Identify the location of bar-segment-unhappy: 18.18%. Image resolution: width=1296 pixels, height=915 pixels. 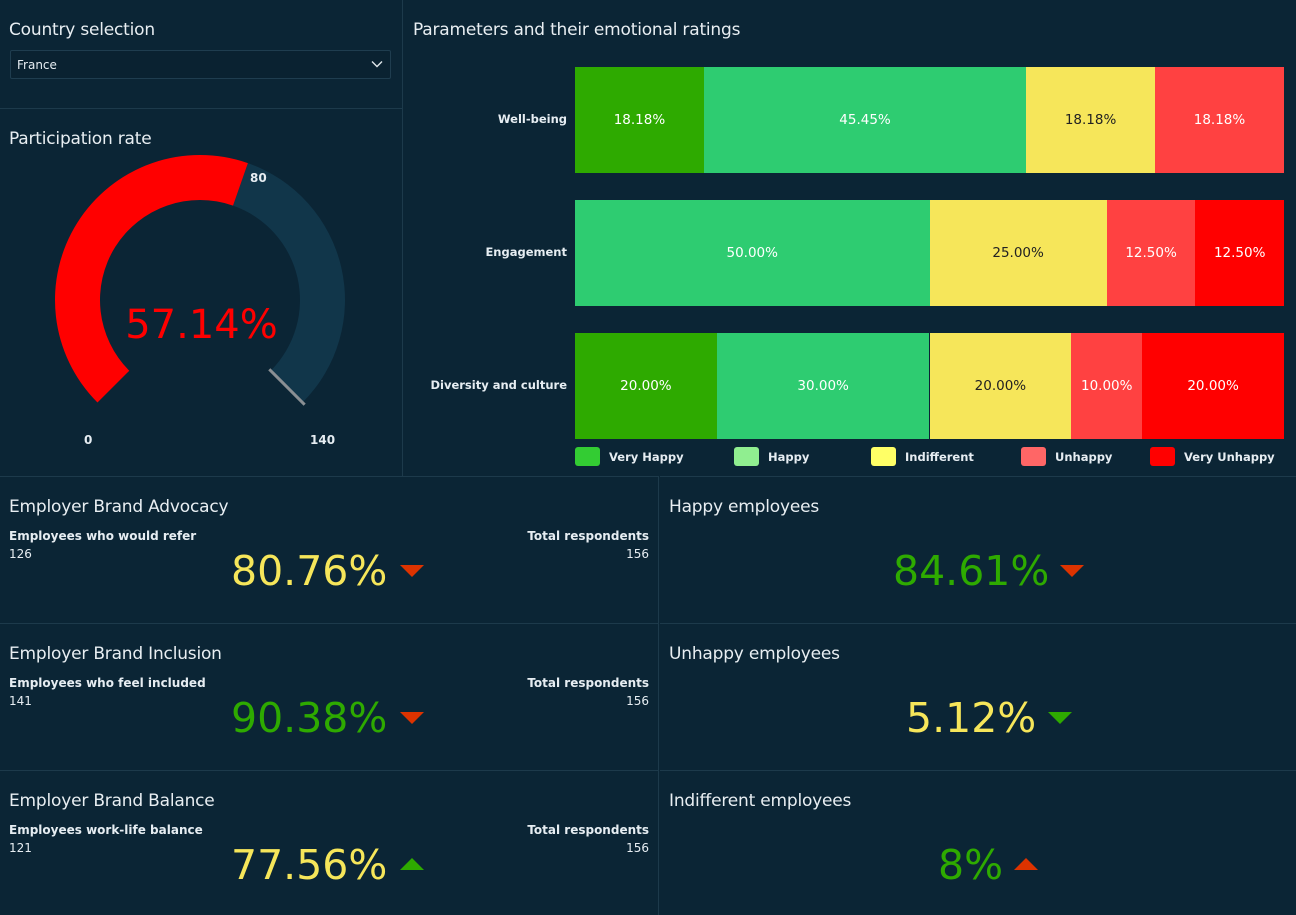
(1219, 120).